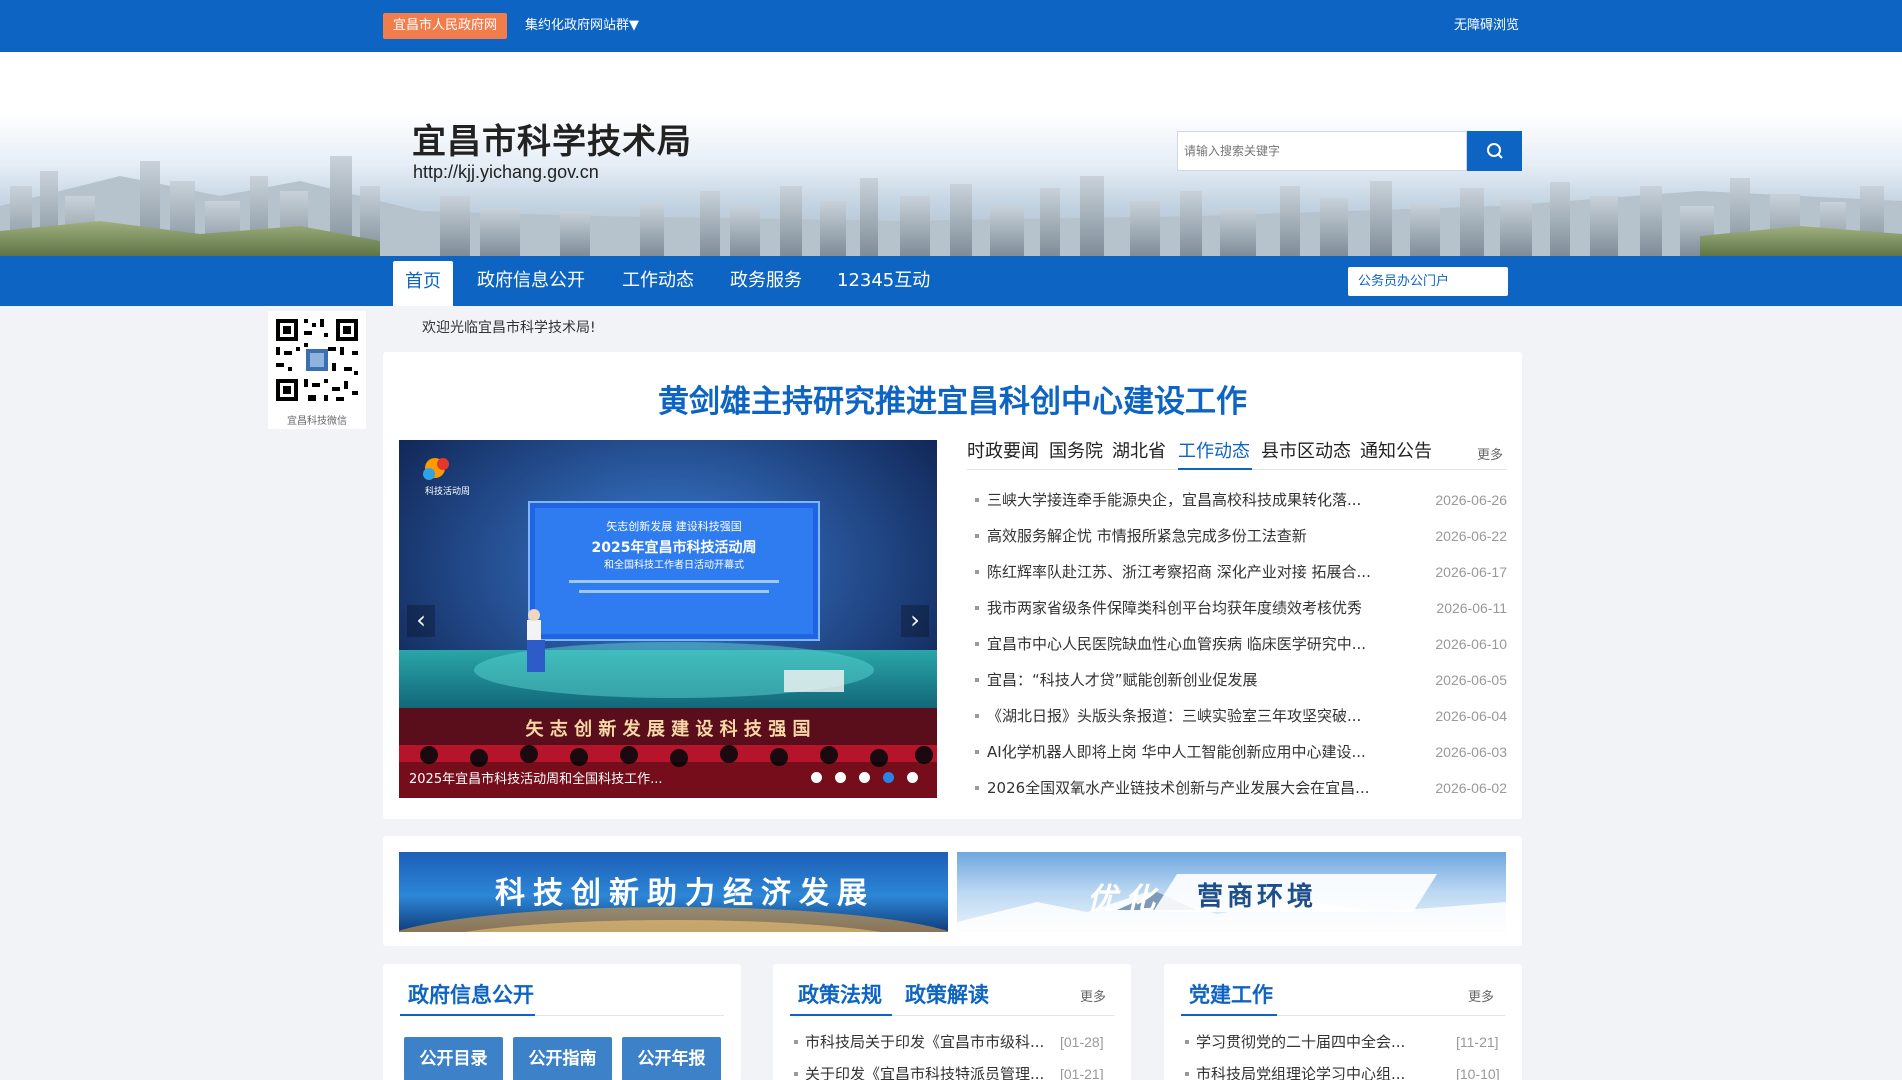 Image resolution: width=1902 pixels, height=1080 pixels. I want to click on city-skyline-image, so click(951, 206).